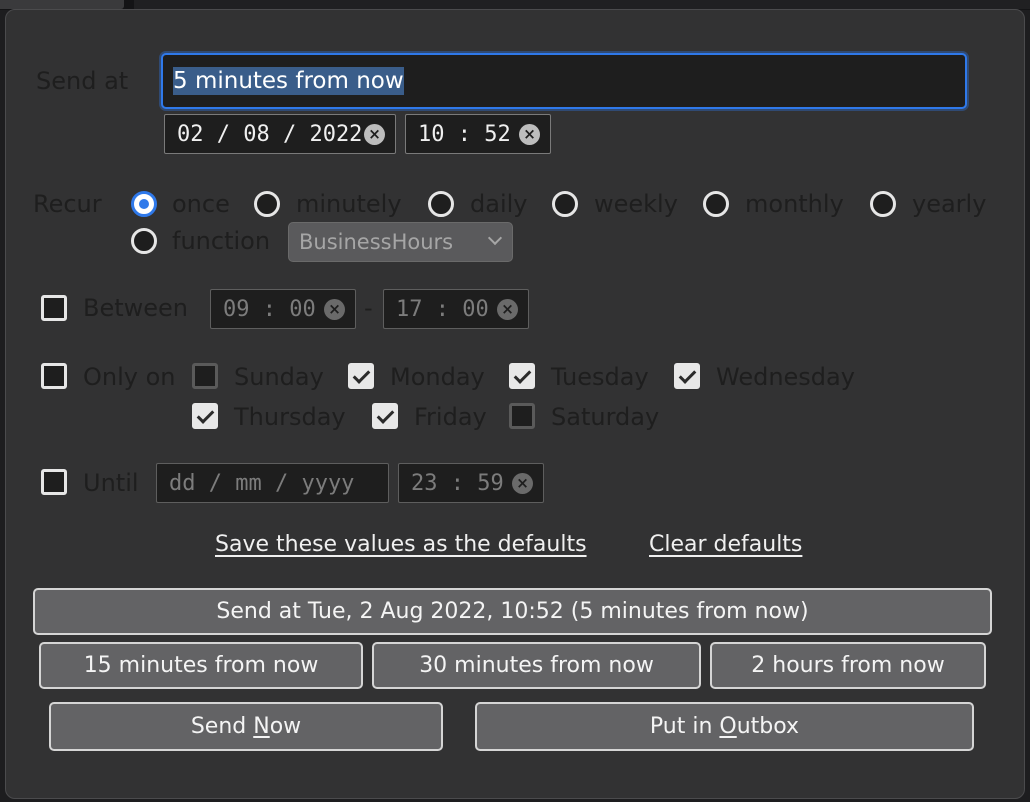 The width and height of the screenshot is (1030, 802). I want to click on between-label: Between, so click(136, 308).